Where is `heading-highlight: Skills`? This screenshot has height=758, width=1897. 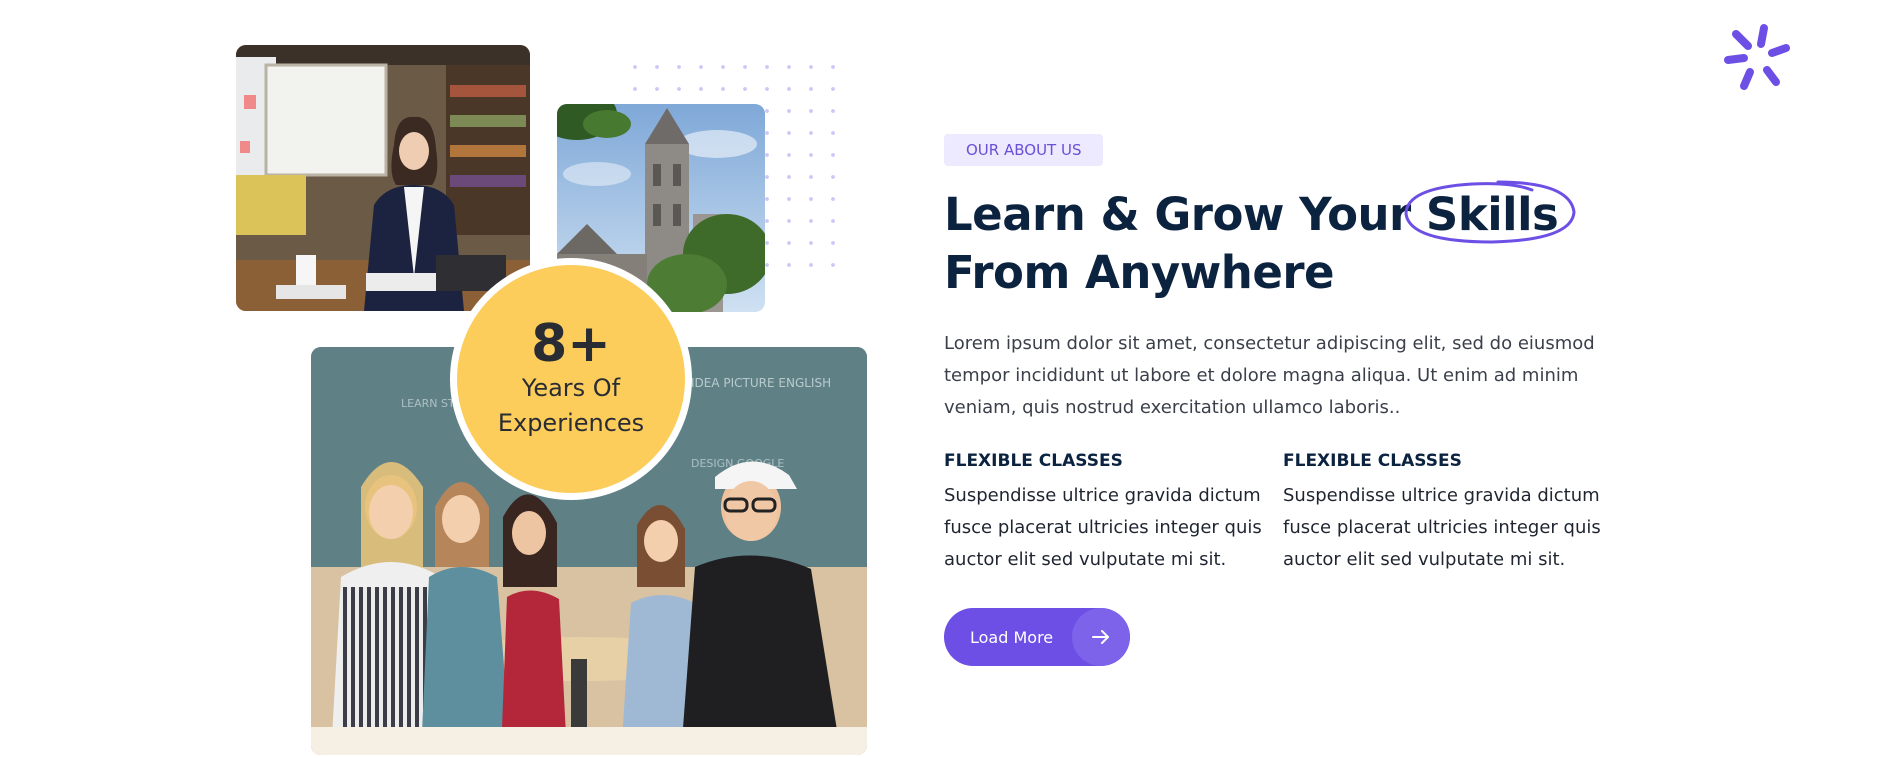 heading-highlight: Skills is located at coordinates (1492, 214).